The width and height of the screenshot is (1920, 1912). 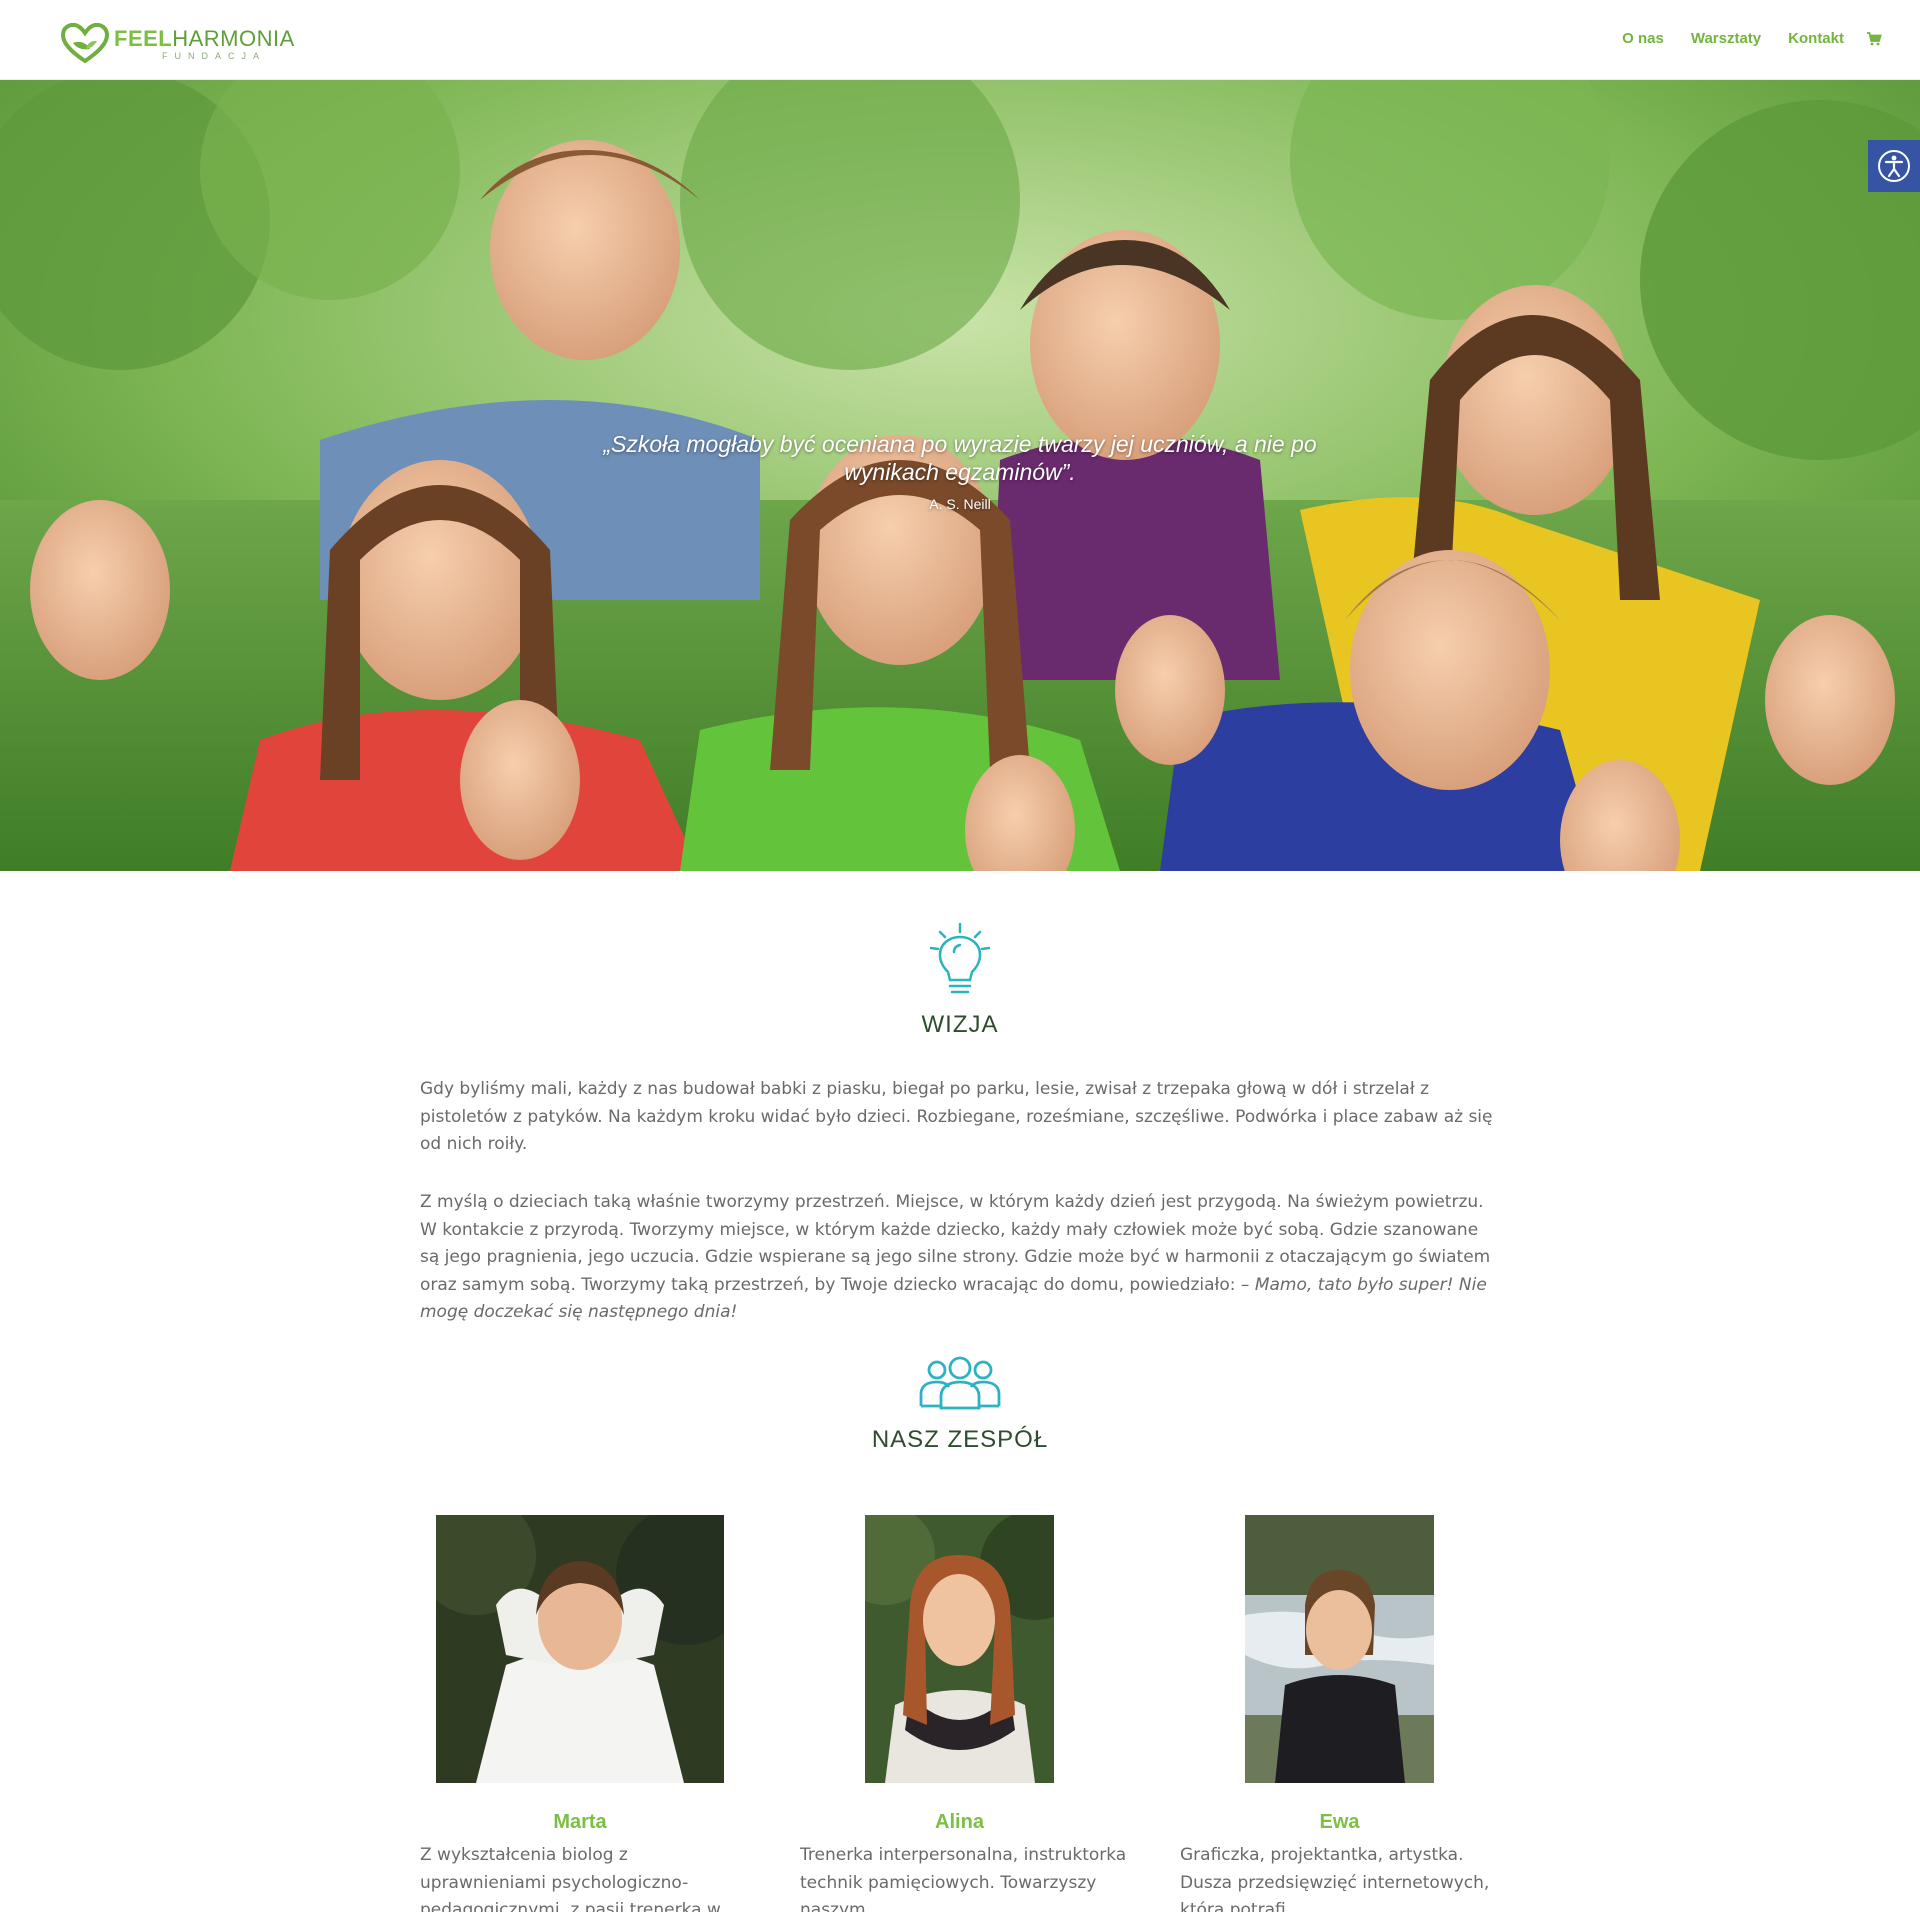 What do you see at coordinates (143, 38) in the screenshot?
I see `brand-name-bold: FEEL` at bounding box center [143, 38].